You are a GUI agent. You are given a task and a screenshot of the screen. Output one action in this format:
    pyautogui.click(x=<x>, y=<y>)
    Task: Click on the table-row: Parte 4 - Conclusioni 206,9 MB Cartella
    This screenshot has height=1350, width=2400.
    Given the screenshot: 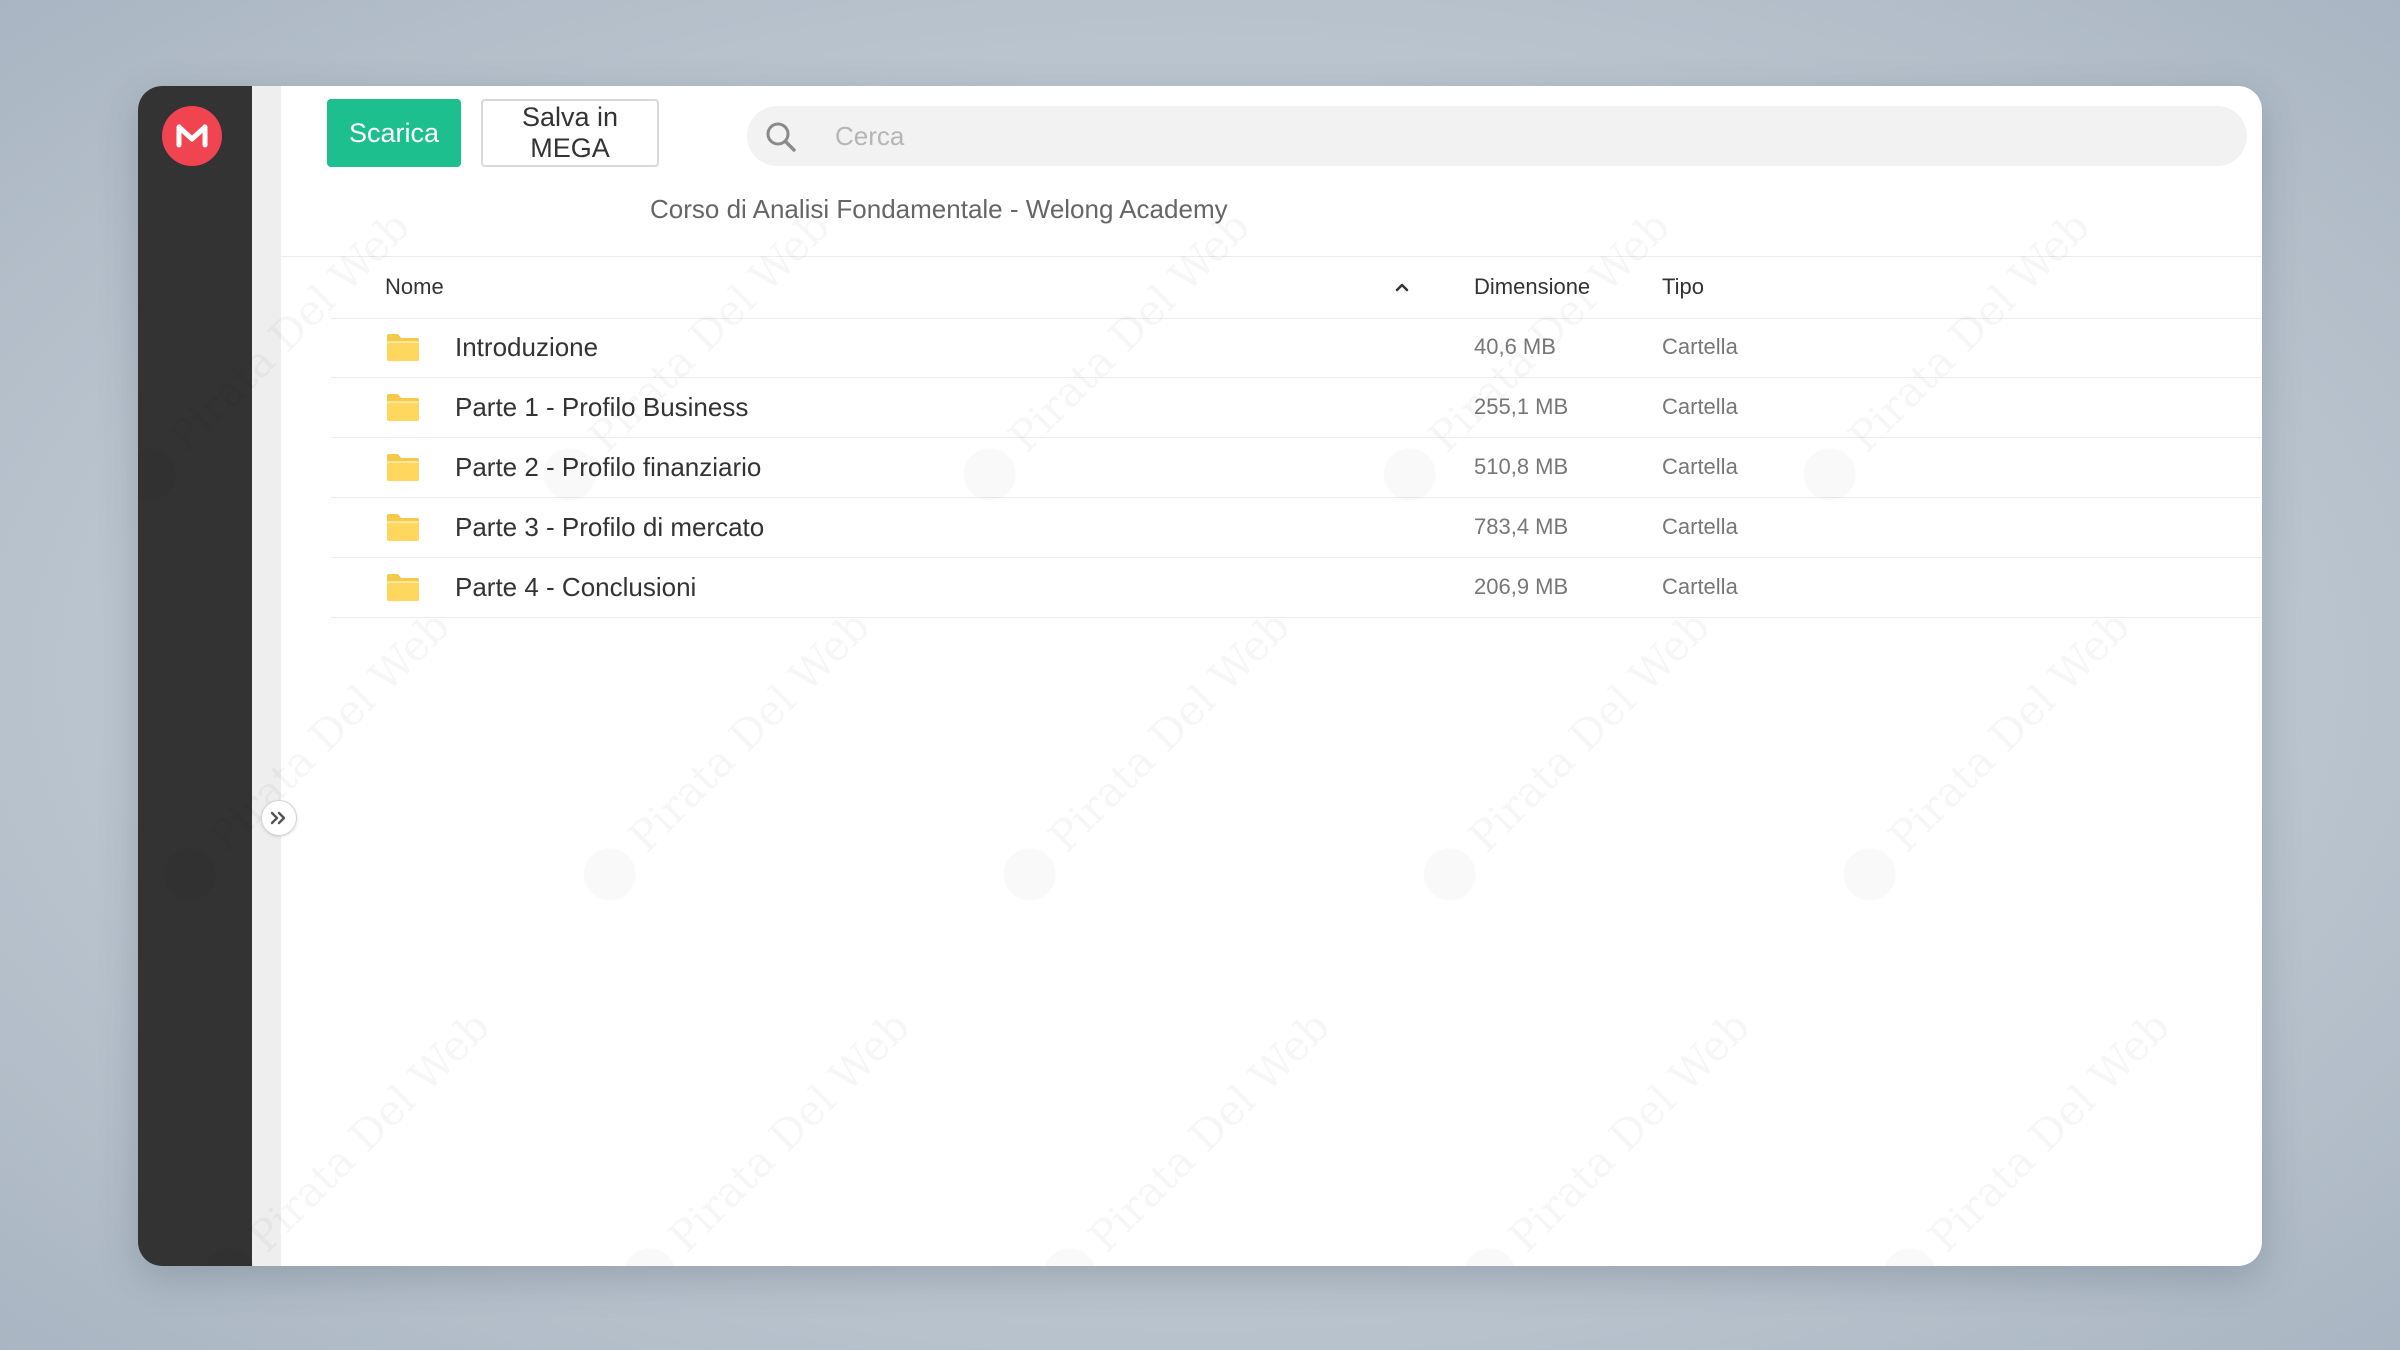 What is the action you would take?
    pyautogui.click(x=1296, y=588)
    